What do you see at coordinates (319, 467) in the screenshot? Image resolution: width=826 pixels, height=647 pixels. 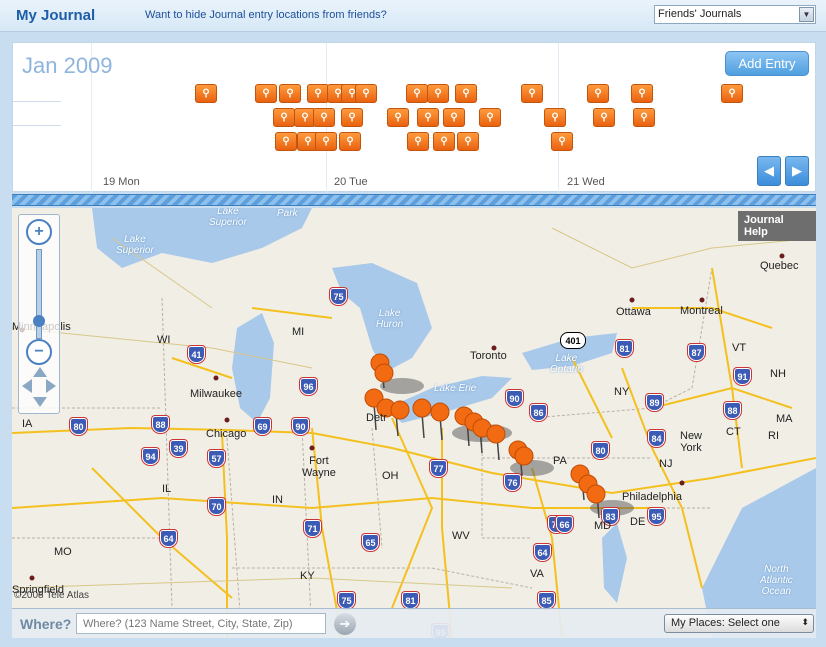 I see `map-label-city: Fort Wayne` at bounding box center [319, 467].